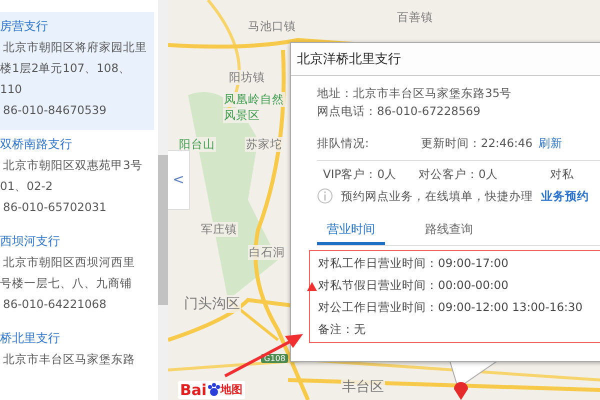 The height and width of the screenshot is (400, 600). I want to click on branch-address: 北京市朝阳区双惠苑甲3号, so click(73, 165).